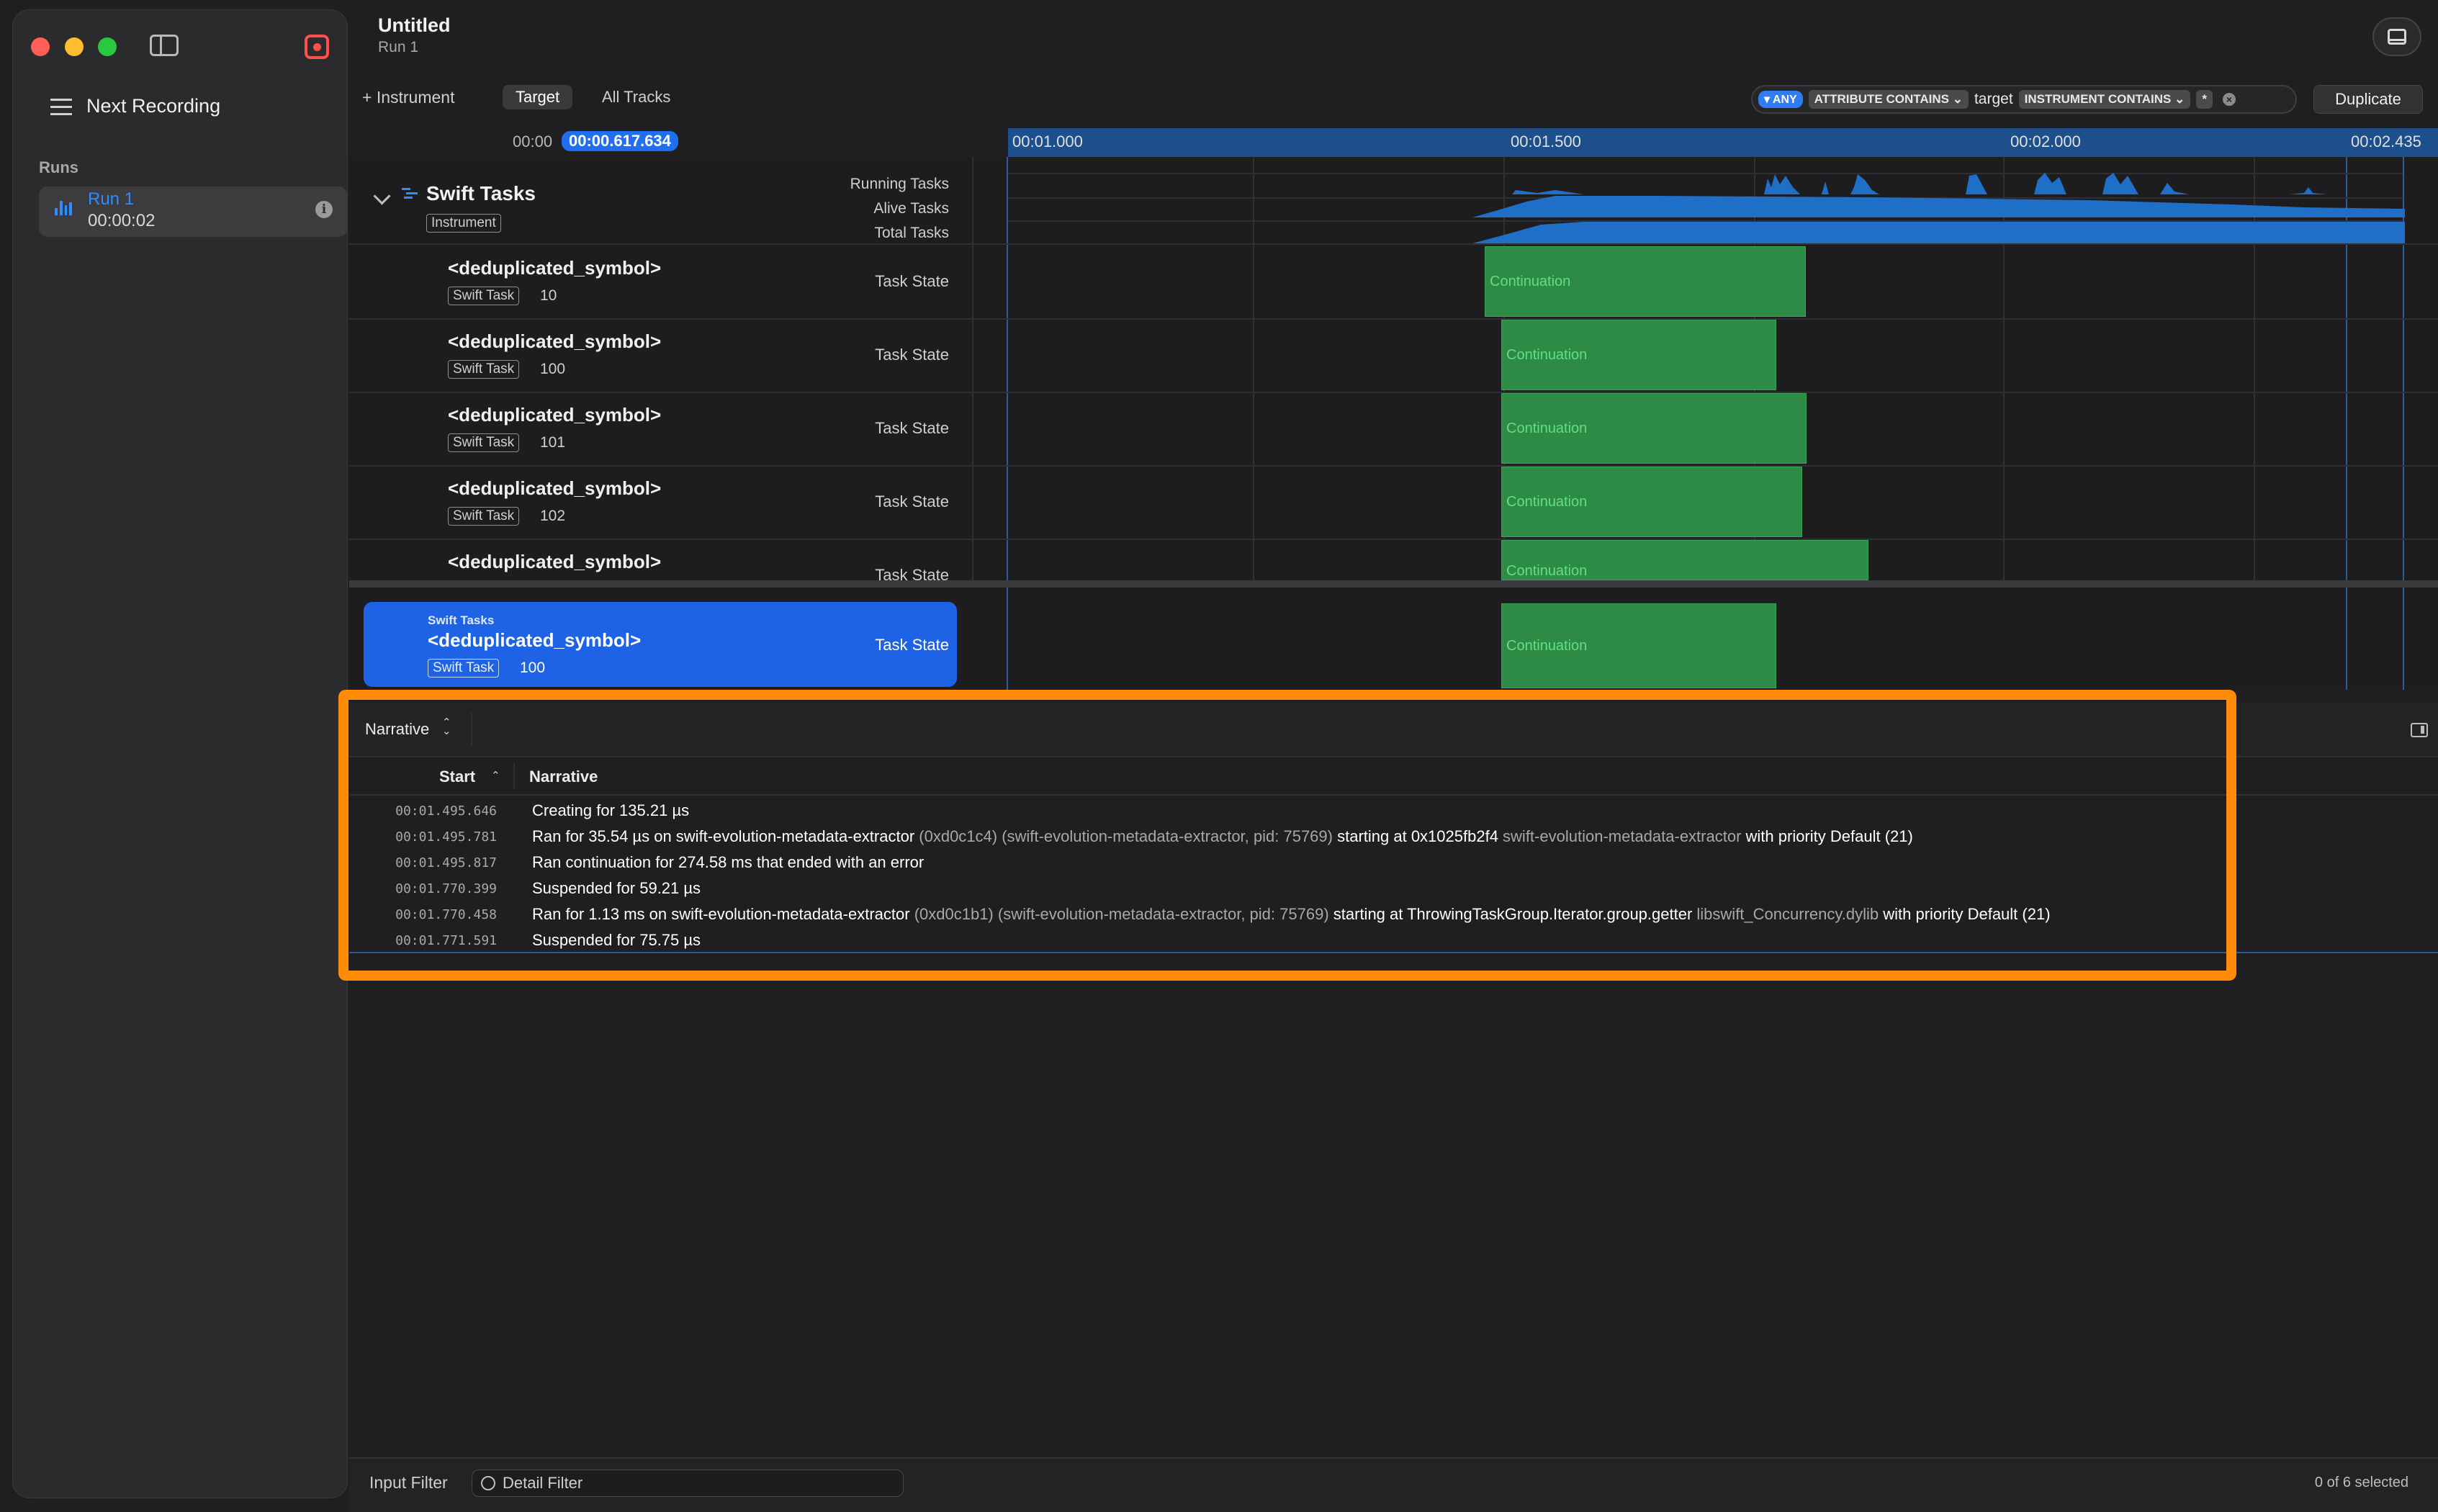 This screenshot has width=2438, height=1512. What do you see at coordinates (111, 199) in the screenshot?
I see `run-name: Run 1` at bounding box center [111, 199].